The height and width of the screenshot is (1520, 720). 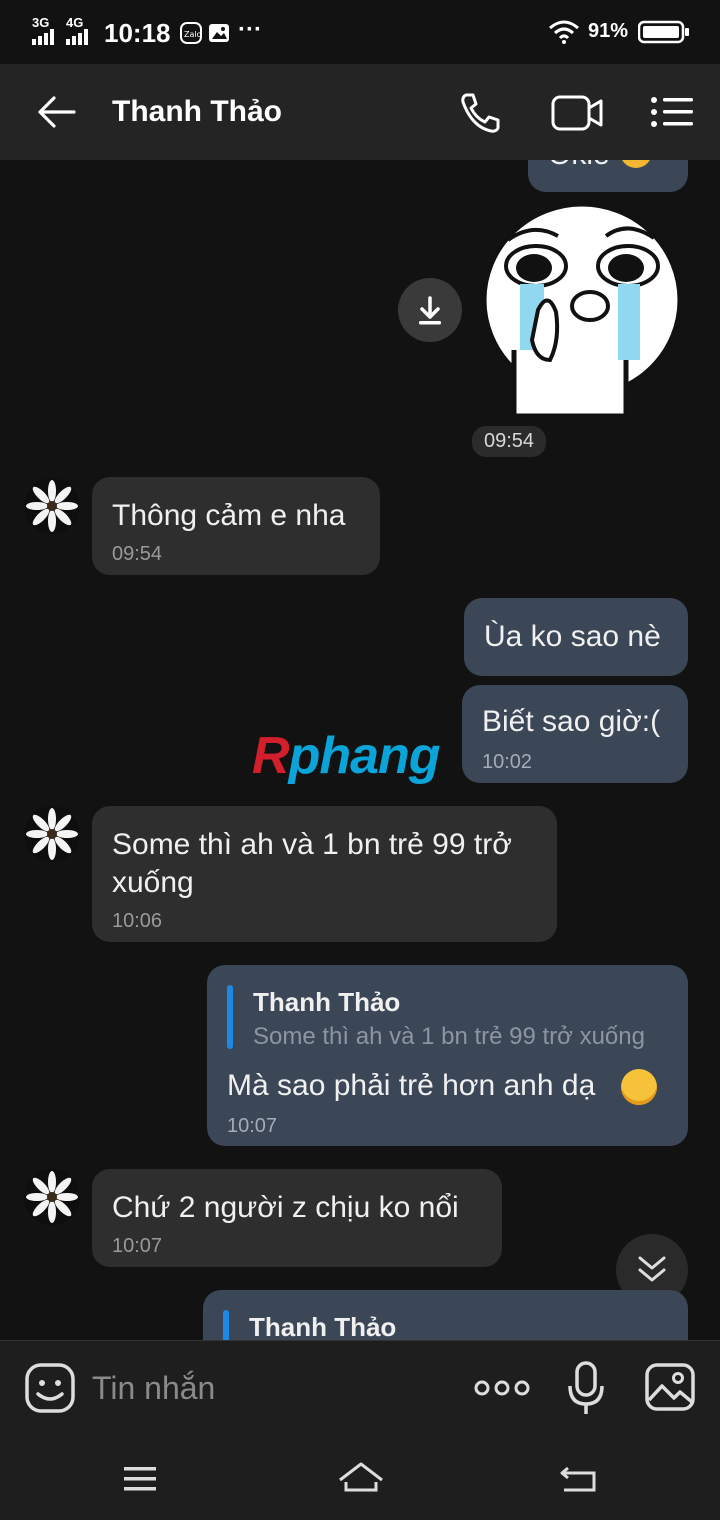 What do you see at coordinates (50, 1388) in the screenshot?
I see `sticker-emoji-icon` at bounding box center [50, 1388].